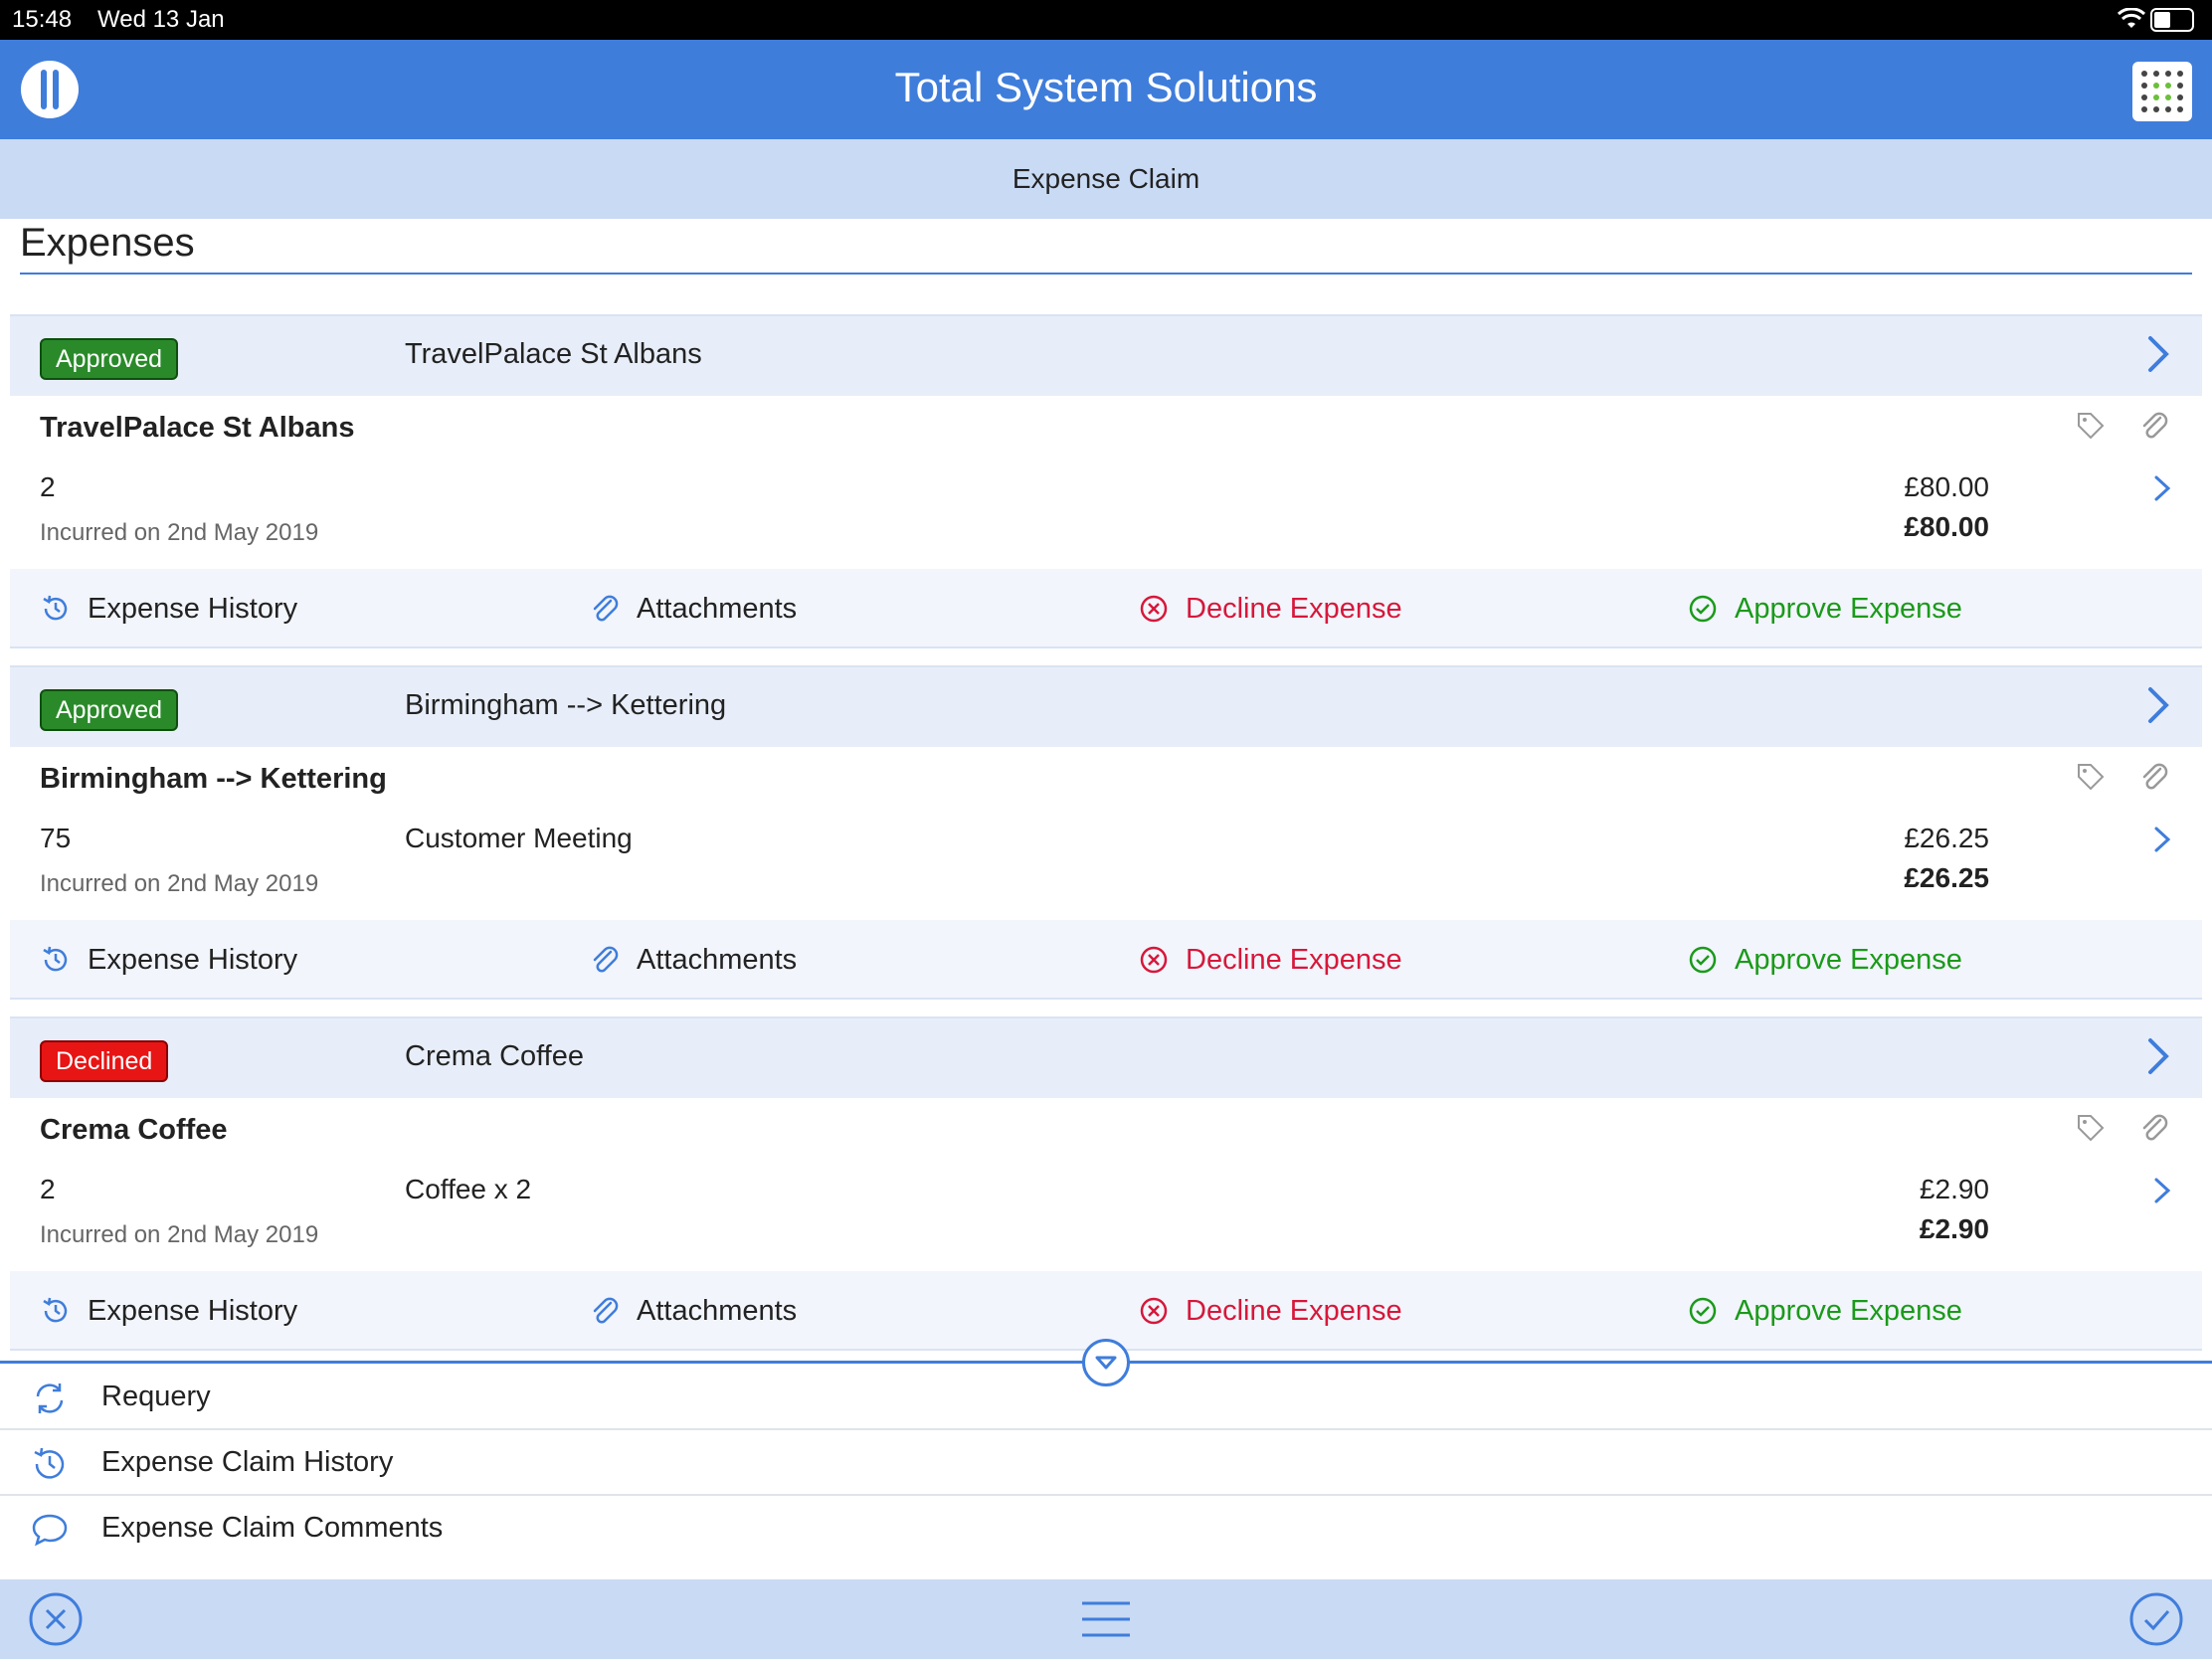 This screenshot has height=1659, width=2212. I want to click on wifi-icon, so click(2131, 22).